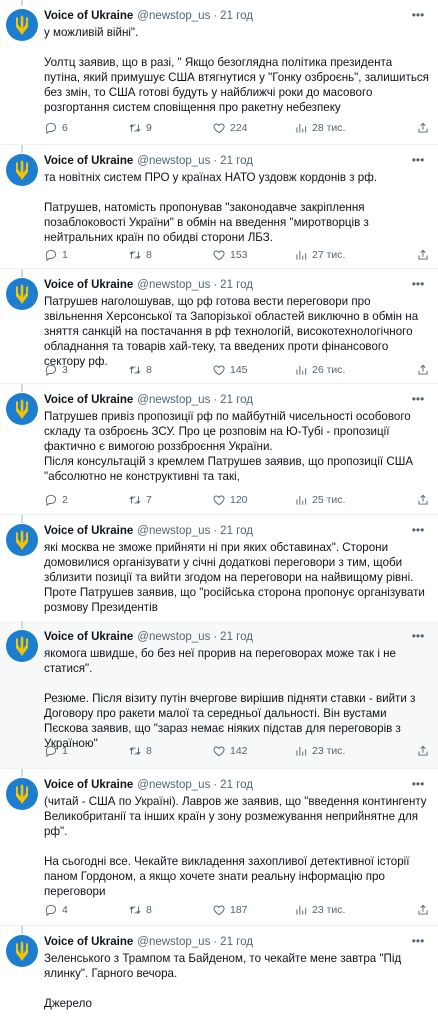  What do you see at coordinates (230, 500) in the screenshot?
I see `like-button: 120` at bounding box center [230, 500].